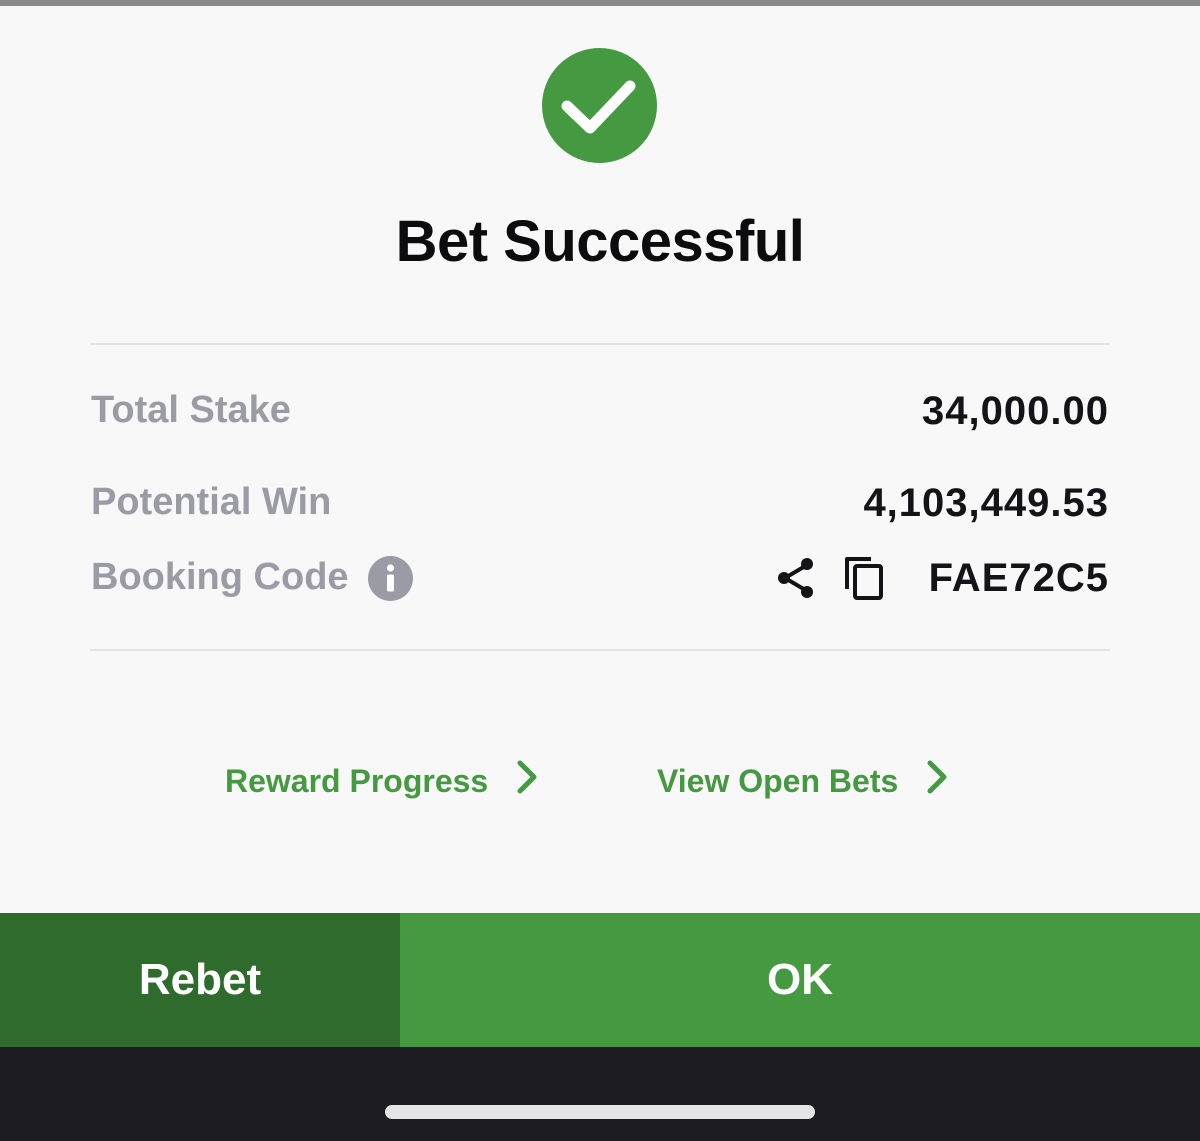 The width and height of the screenshot is (1200, 1141). What do you see at coordinates (600, 1112) in the screenshot?
I see `home-indicator` at bounding box center [600, 1112].